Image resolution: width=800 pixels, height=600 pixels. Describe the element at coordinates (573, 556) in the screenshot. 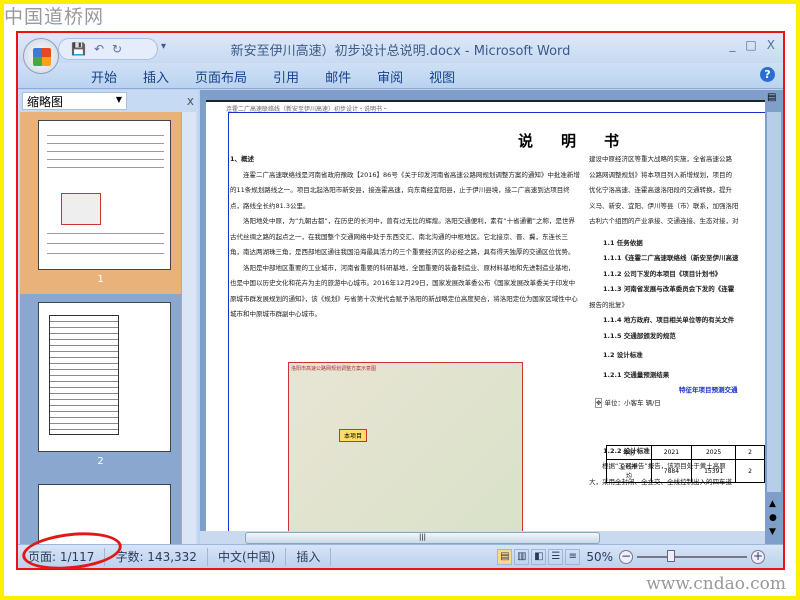

I see `draft-view-icon: ≡` at that location.